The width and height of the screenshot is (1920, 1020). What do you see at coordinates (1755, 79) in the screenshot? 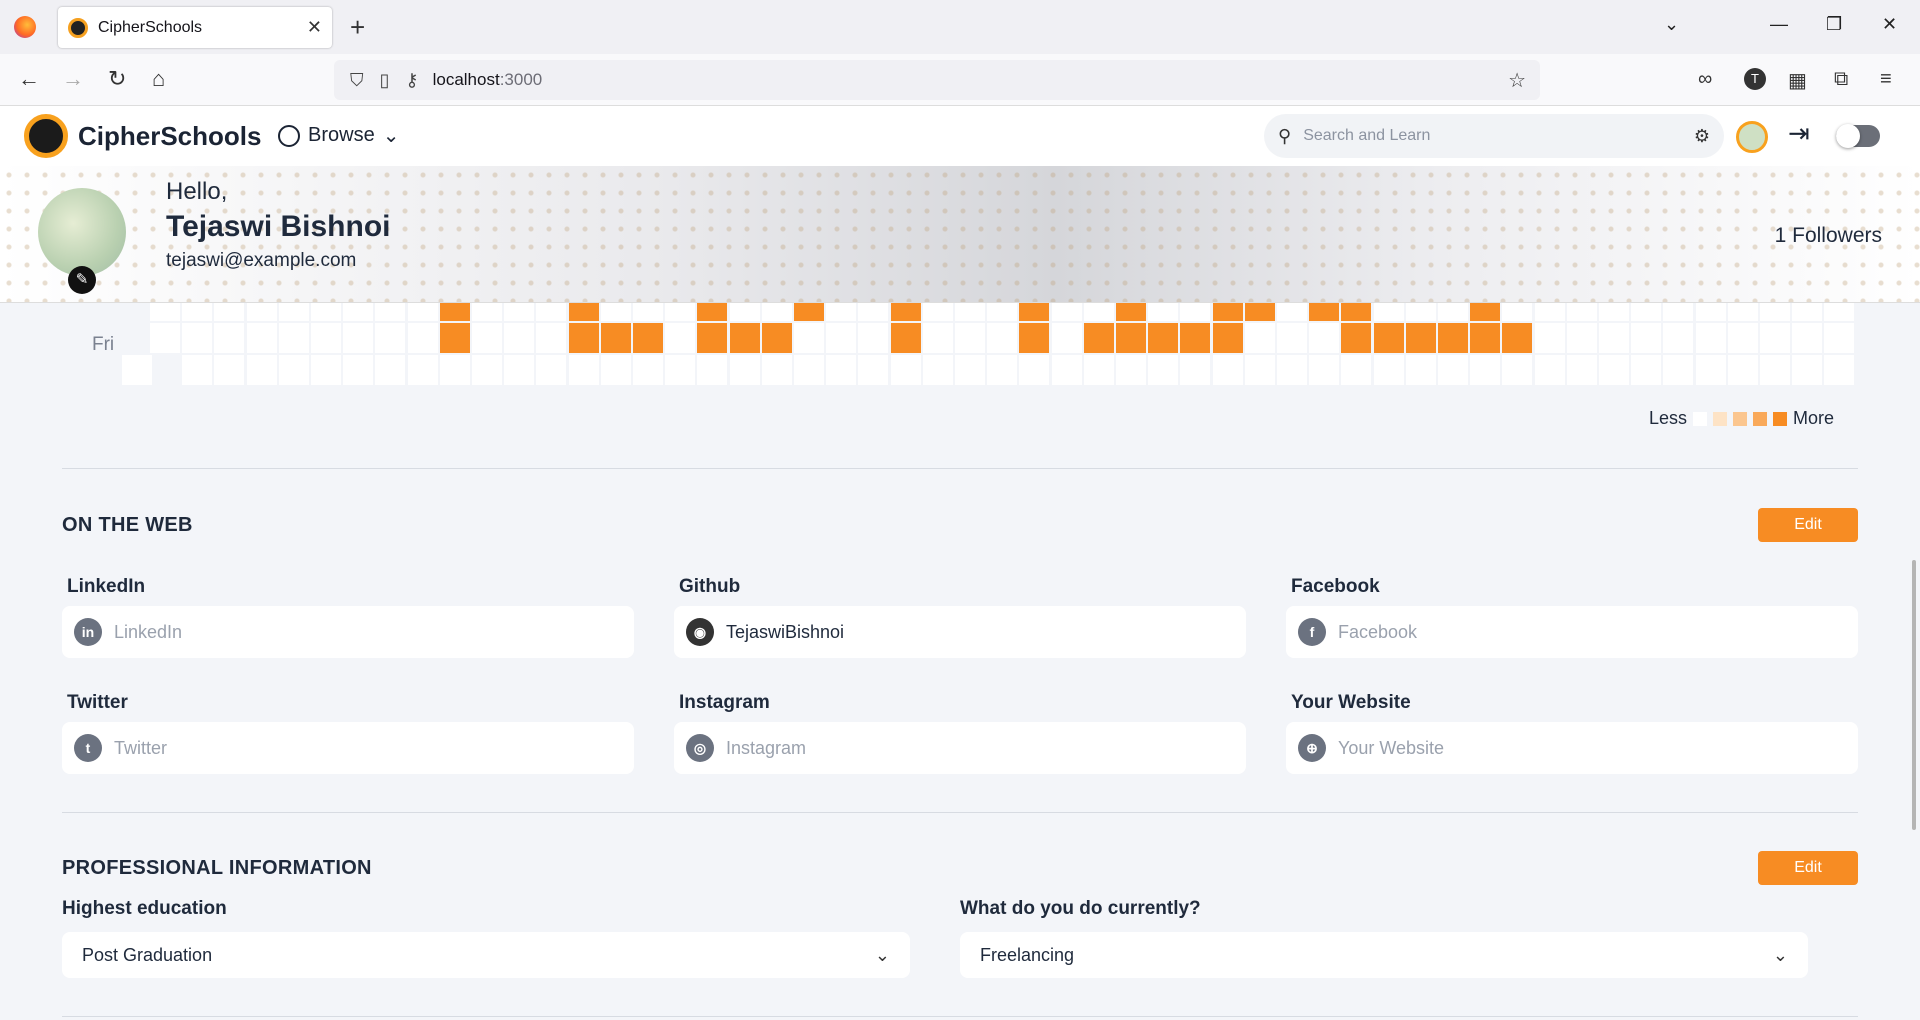
I see `account-icon: T` at bounding box center [1755, 79].